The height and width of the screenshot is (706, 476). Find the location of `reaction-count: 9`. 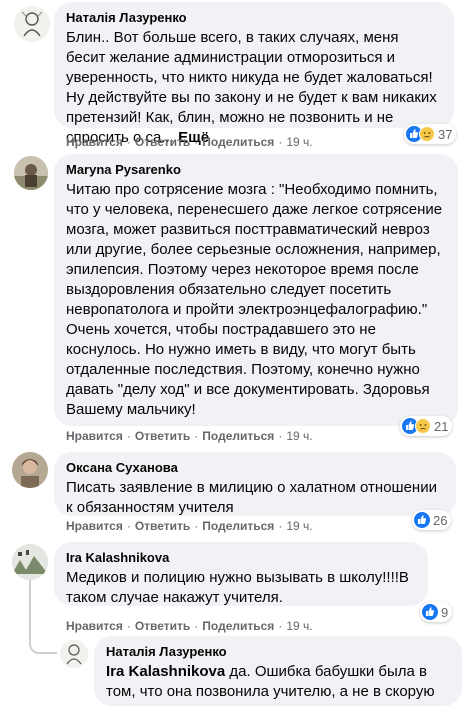

reaction-count: 9 is located at coordinates (445, 612).